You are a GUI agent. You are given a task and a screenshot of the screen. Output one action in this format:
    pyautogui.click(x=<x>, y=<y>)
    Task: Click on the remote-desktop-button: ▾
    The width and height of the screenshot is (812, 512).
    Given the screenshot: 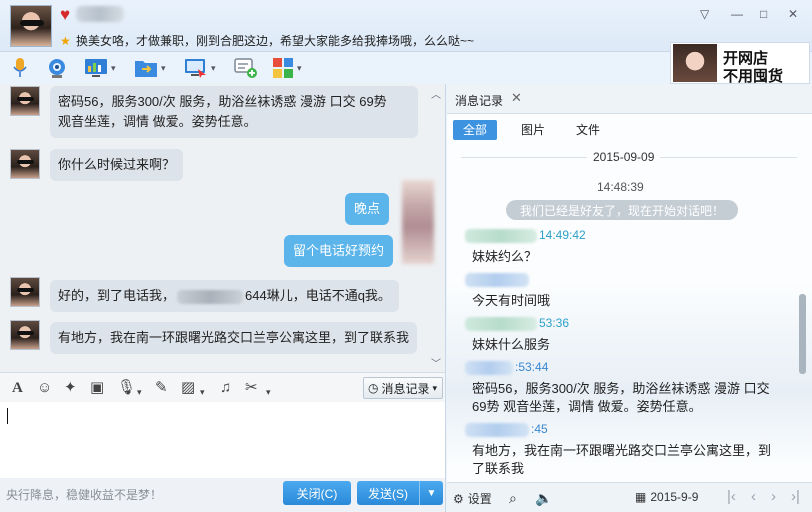 What is the action you would take?
    pyautogui.click(x=100, y=68)
    